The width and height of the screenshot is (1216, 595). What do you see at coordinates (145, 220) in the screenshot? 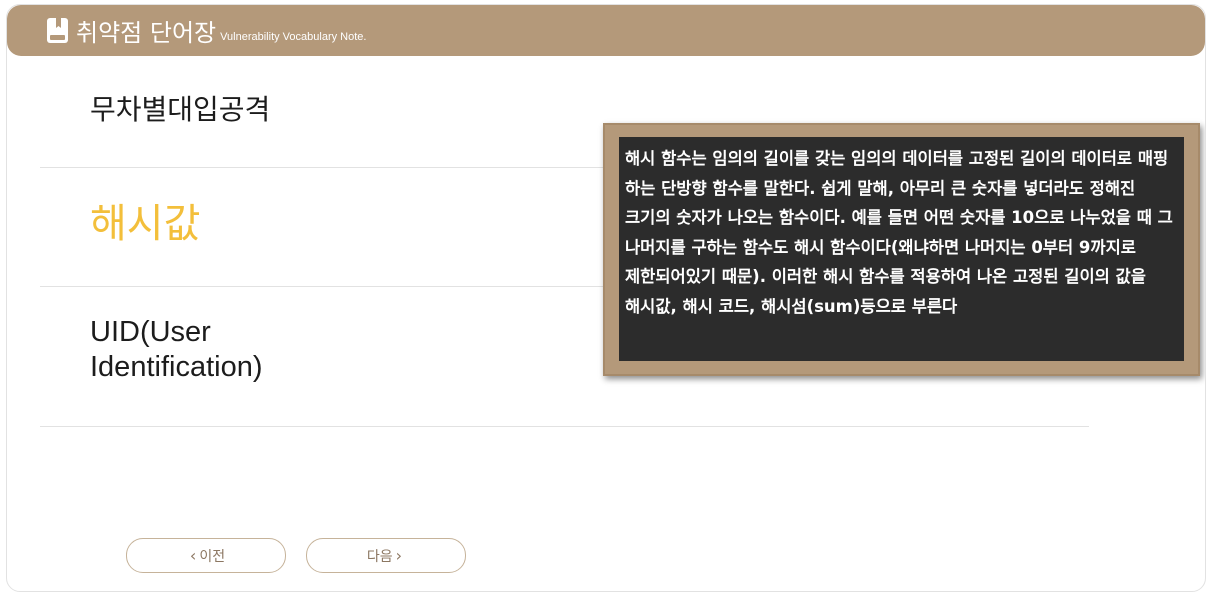
I see `word-item-hash-value: 해시값` at bounding box center [145, 220].